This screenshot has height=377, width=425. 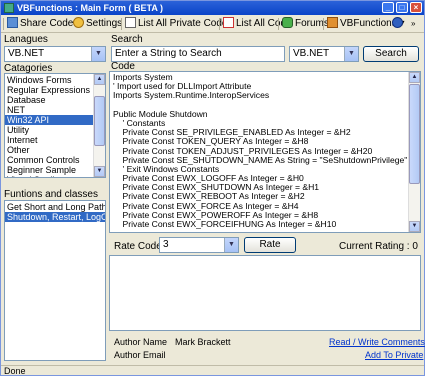 I want to click on category-item: Other, so click(x=55, y=150).